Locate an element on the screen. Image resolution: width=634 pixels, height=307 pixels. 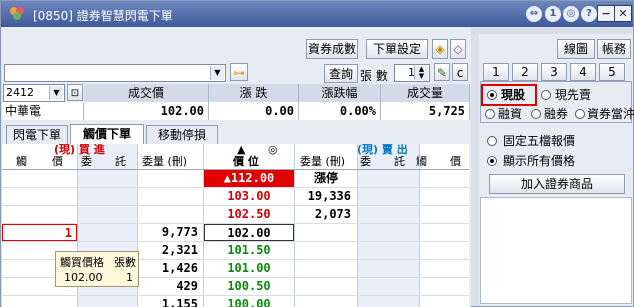
clear-icon: c is located at coordinates (460, 72).